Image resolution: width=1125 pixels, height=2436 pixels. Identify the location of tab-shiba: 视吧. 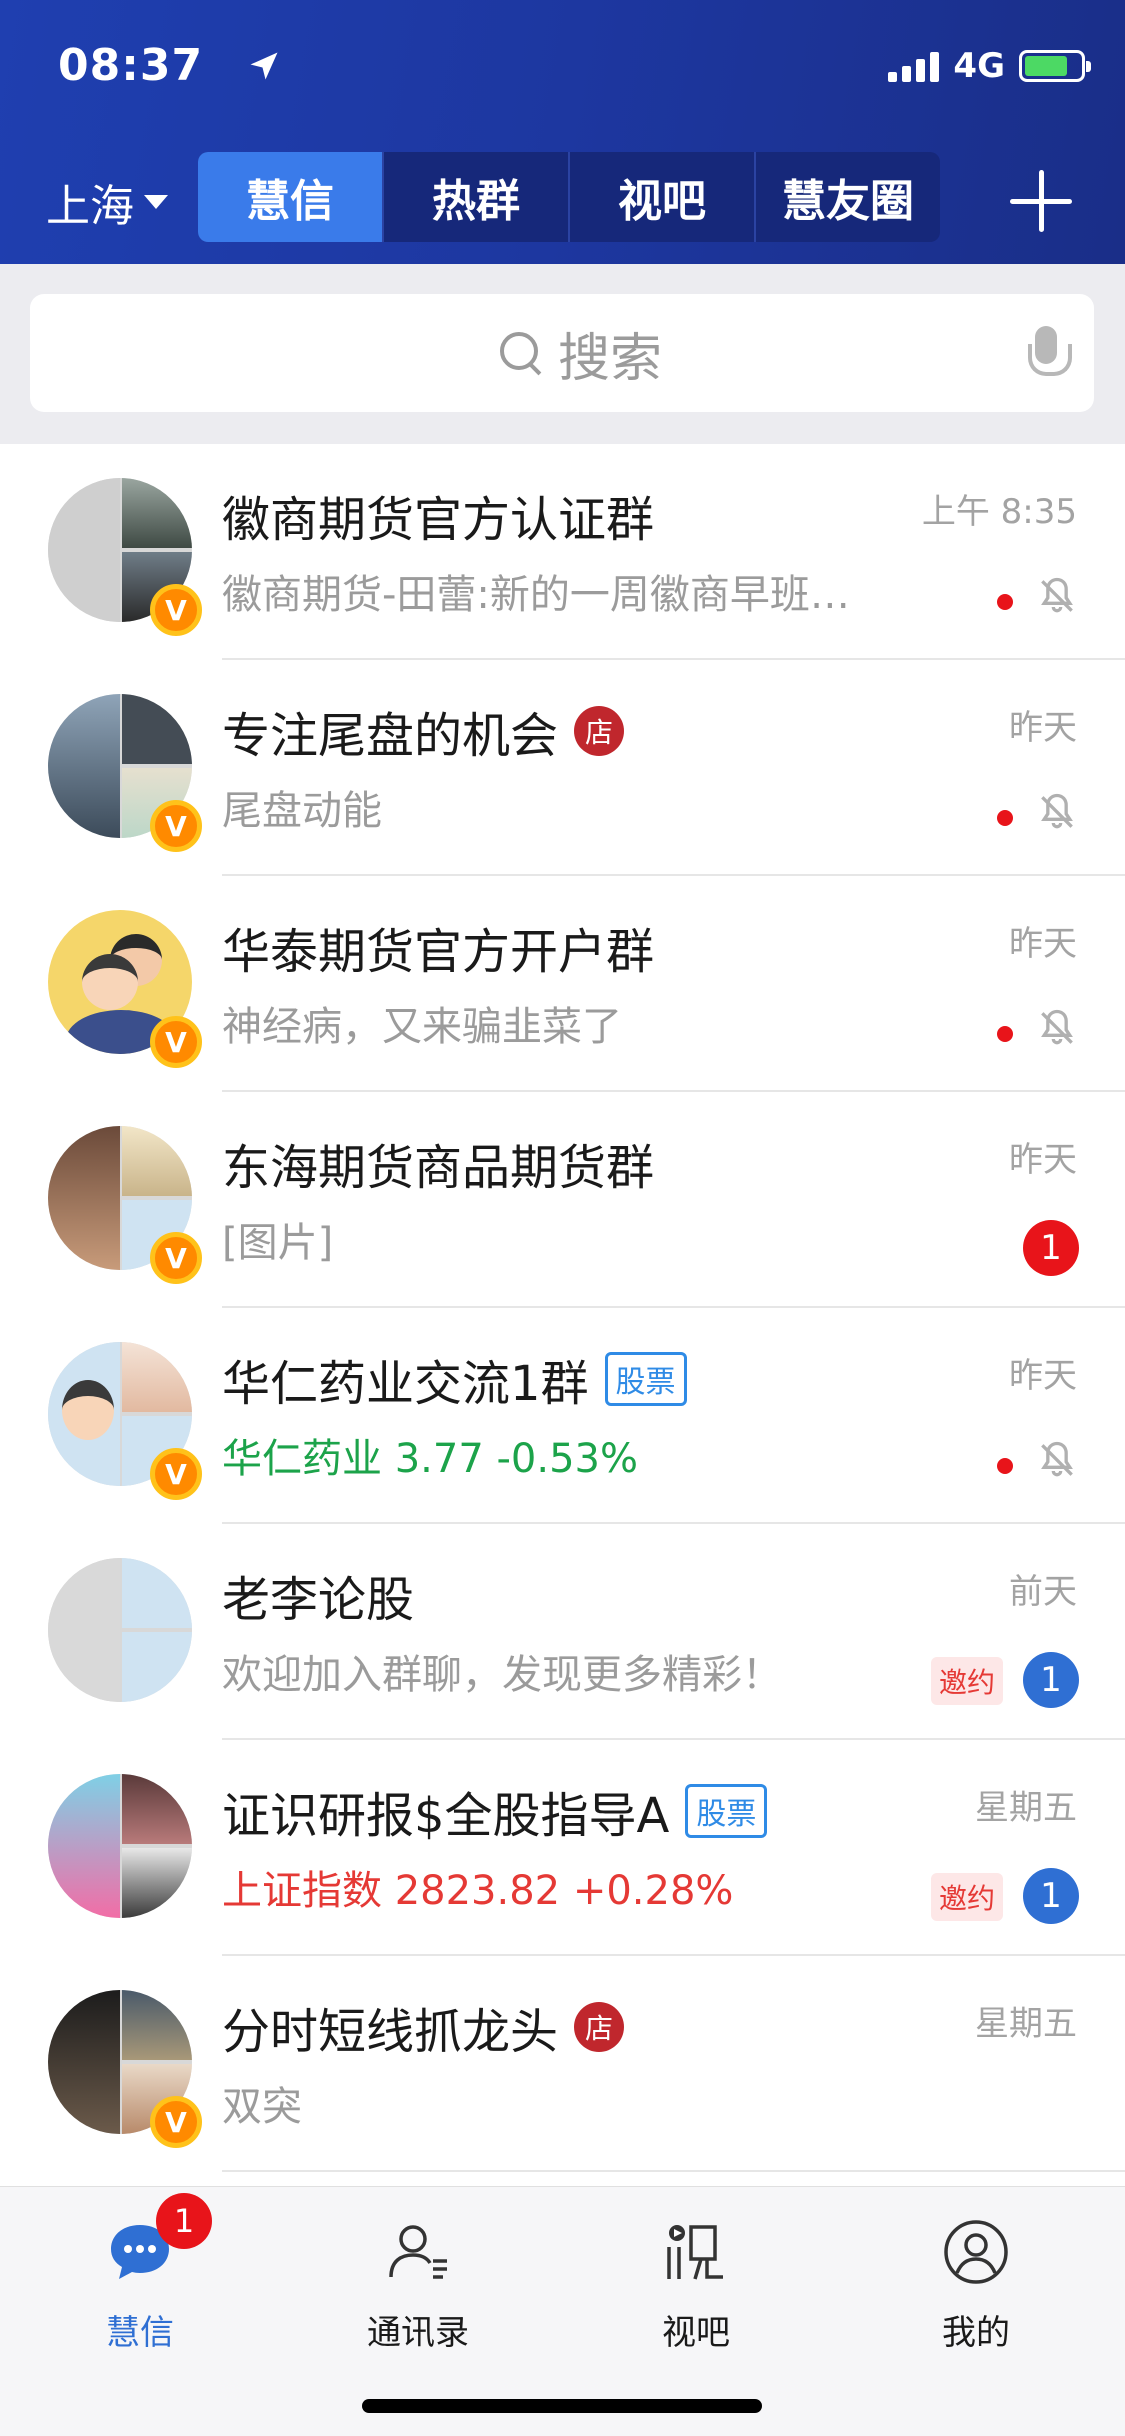
(663, 197).